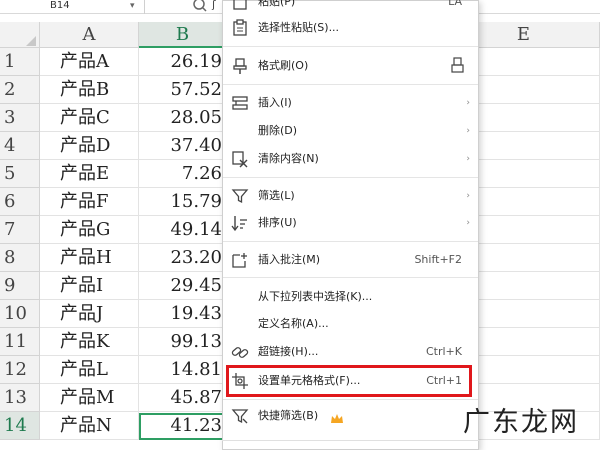  I want to click on cell-b: 15.79, so click(183, 202).